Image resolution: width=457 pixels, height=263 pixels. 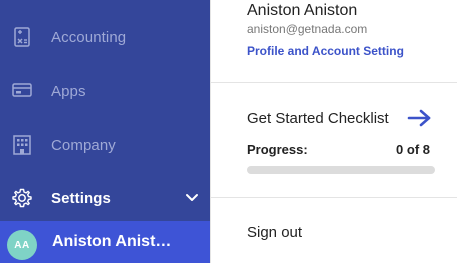 I want to click on progress-bar, so click(x=341, y=170).